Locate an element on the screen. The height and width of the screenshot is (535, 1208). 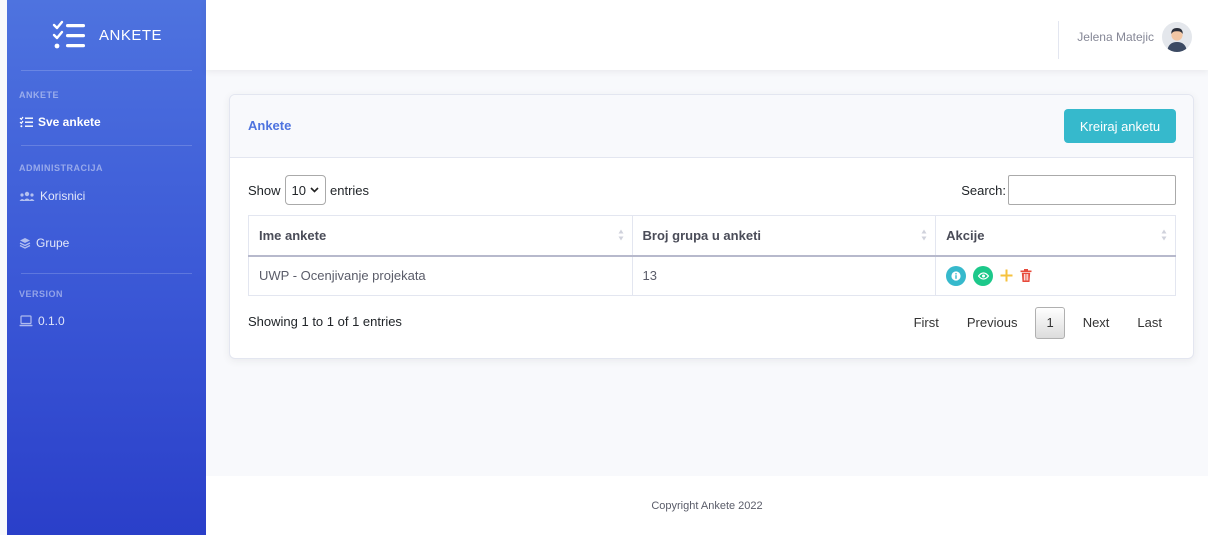
sidebar-item-label: Grupe is located at coordinates (53, 243).